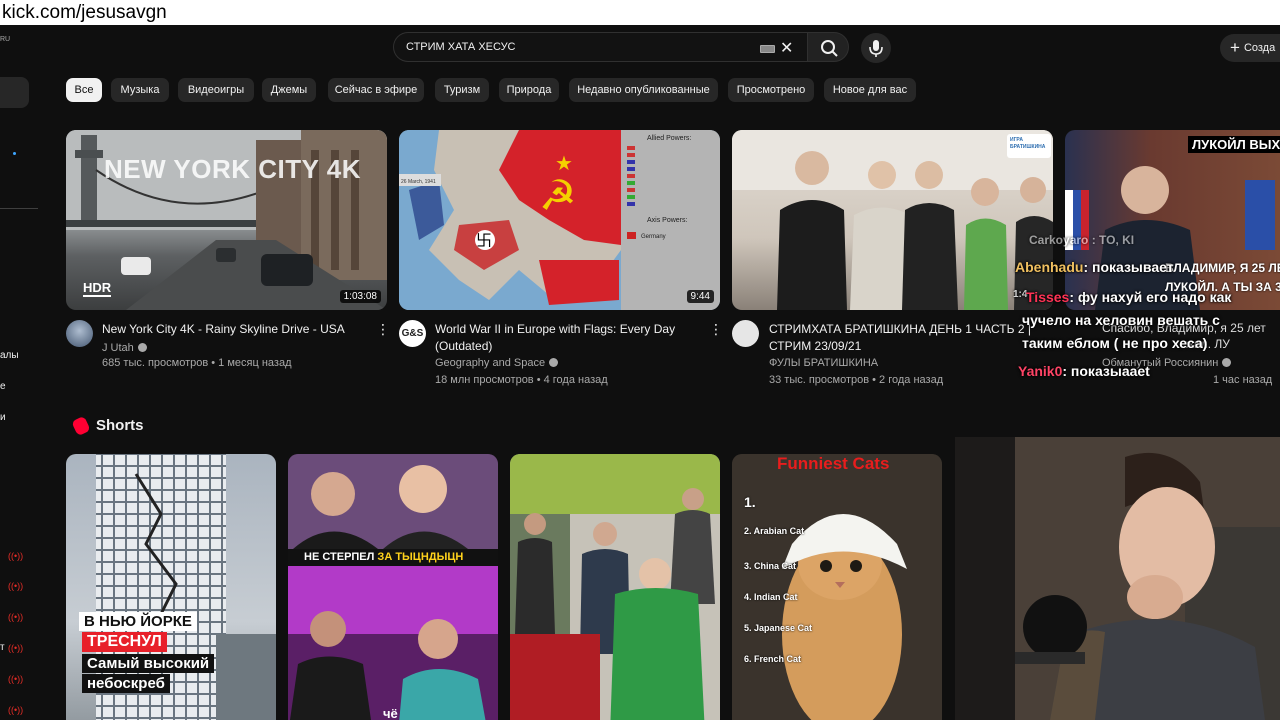 Image resolution: width=1280 pixels, height=720 pixels. What do you see at coordinates (14, 153) in the screenshot?
I see `notification-dot` at bounding box center [14, 153].